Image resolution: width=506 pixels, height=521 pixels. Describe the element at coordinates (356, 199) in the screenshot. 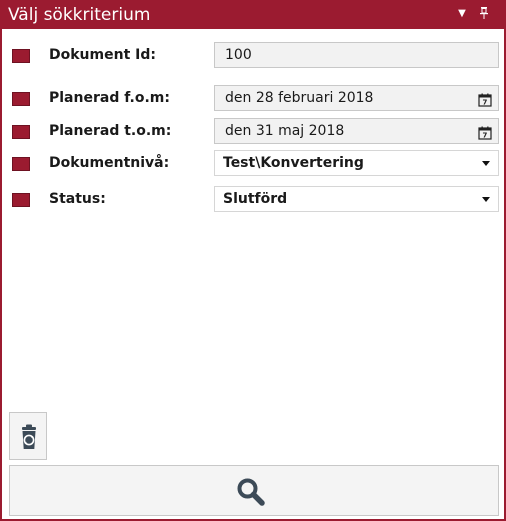

I see `status-select: Slutförd` at that location.